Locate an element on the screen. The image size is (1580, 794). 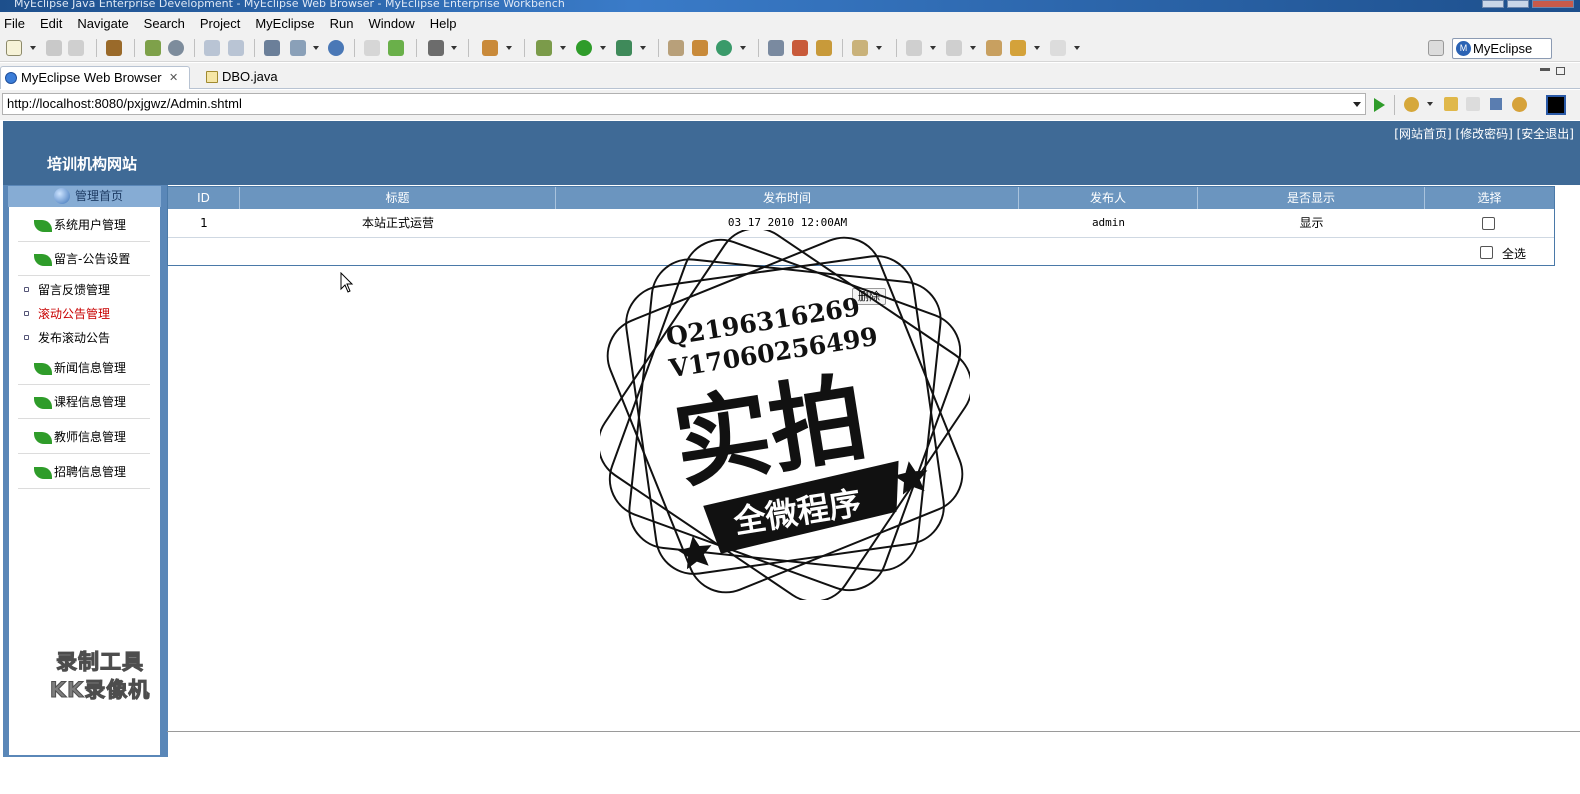
sidebar-item-label: 新闻信息管理 is located at coordinates (90, 368).